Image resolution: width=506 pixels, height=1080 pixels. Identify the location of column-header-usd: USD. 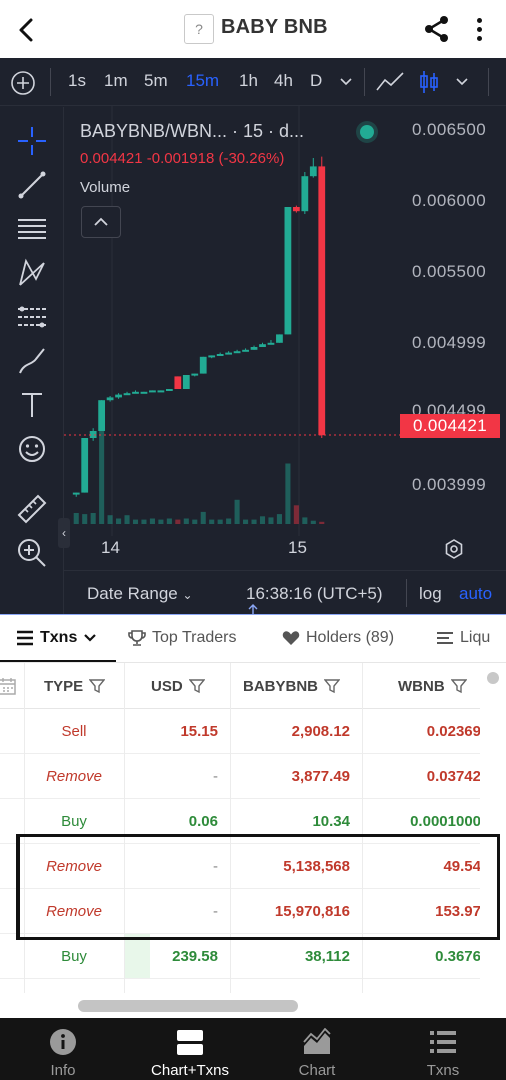
(178, 686).